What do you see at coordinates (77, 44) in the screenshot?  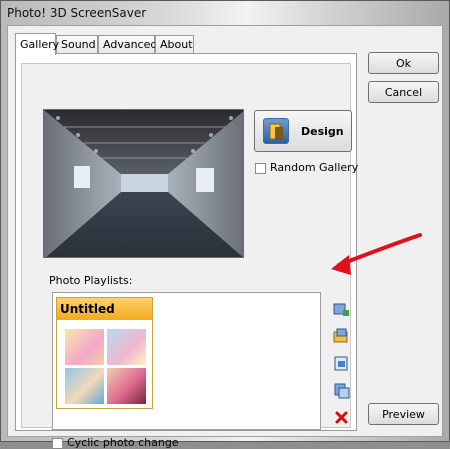 I see `tab-sound: Sound` at bounding box center [77, 44].